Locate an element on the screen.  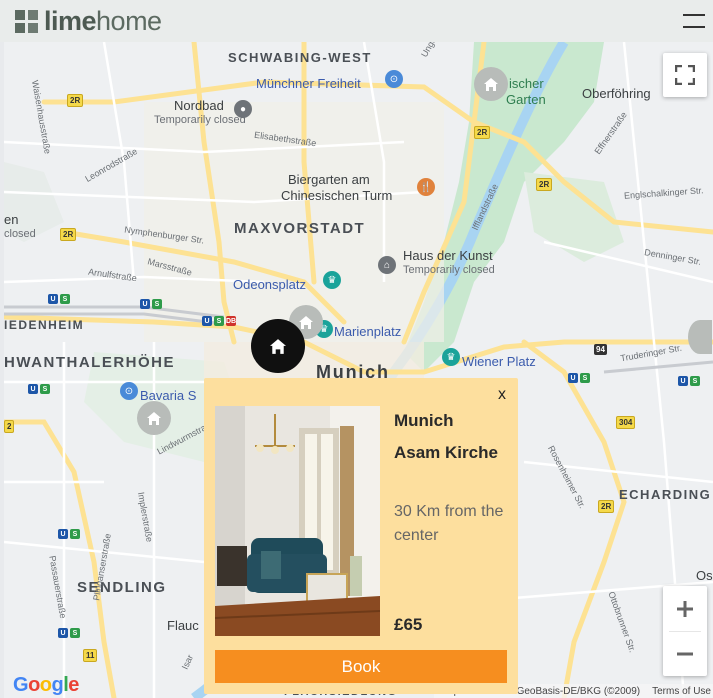
zoom-in-button is located at coordinates (685, 608).